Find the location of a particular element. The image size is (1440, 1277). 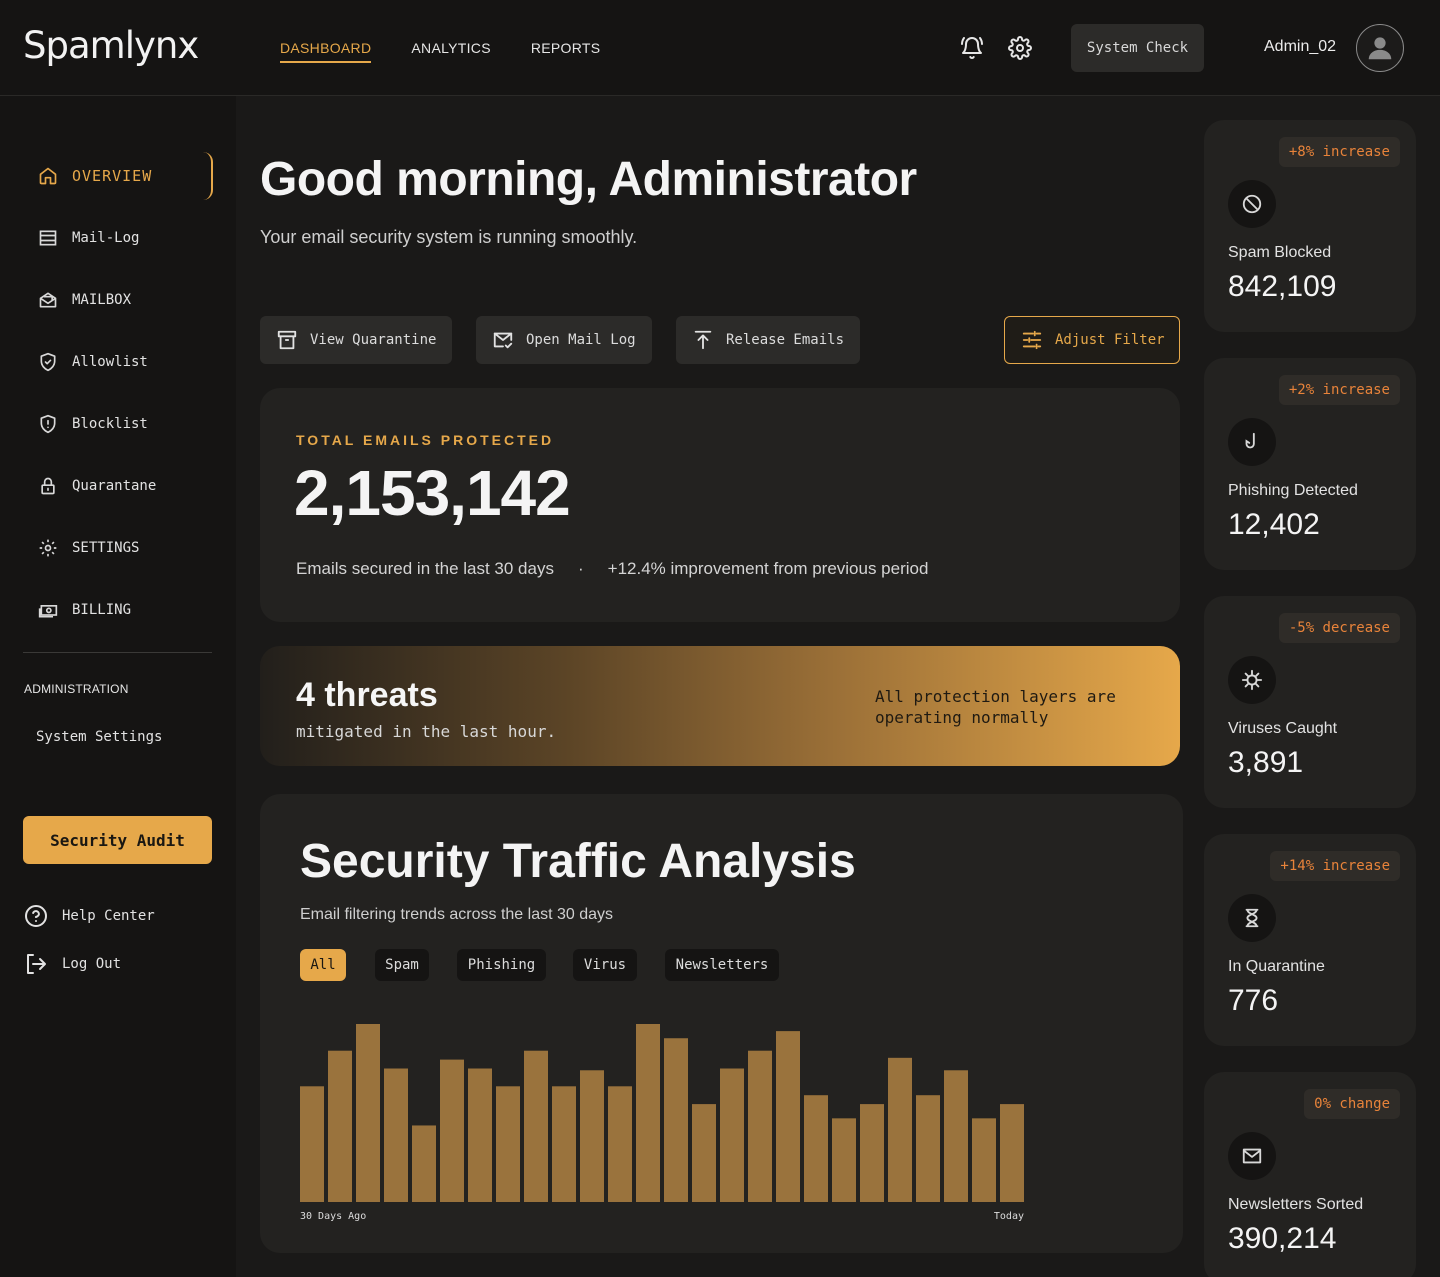

nav-dashboard: DASHBOARD is located at coordinates (326, 51).